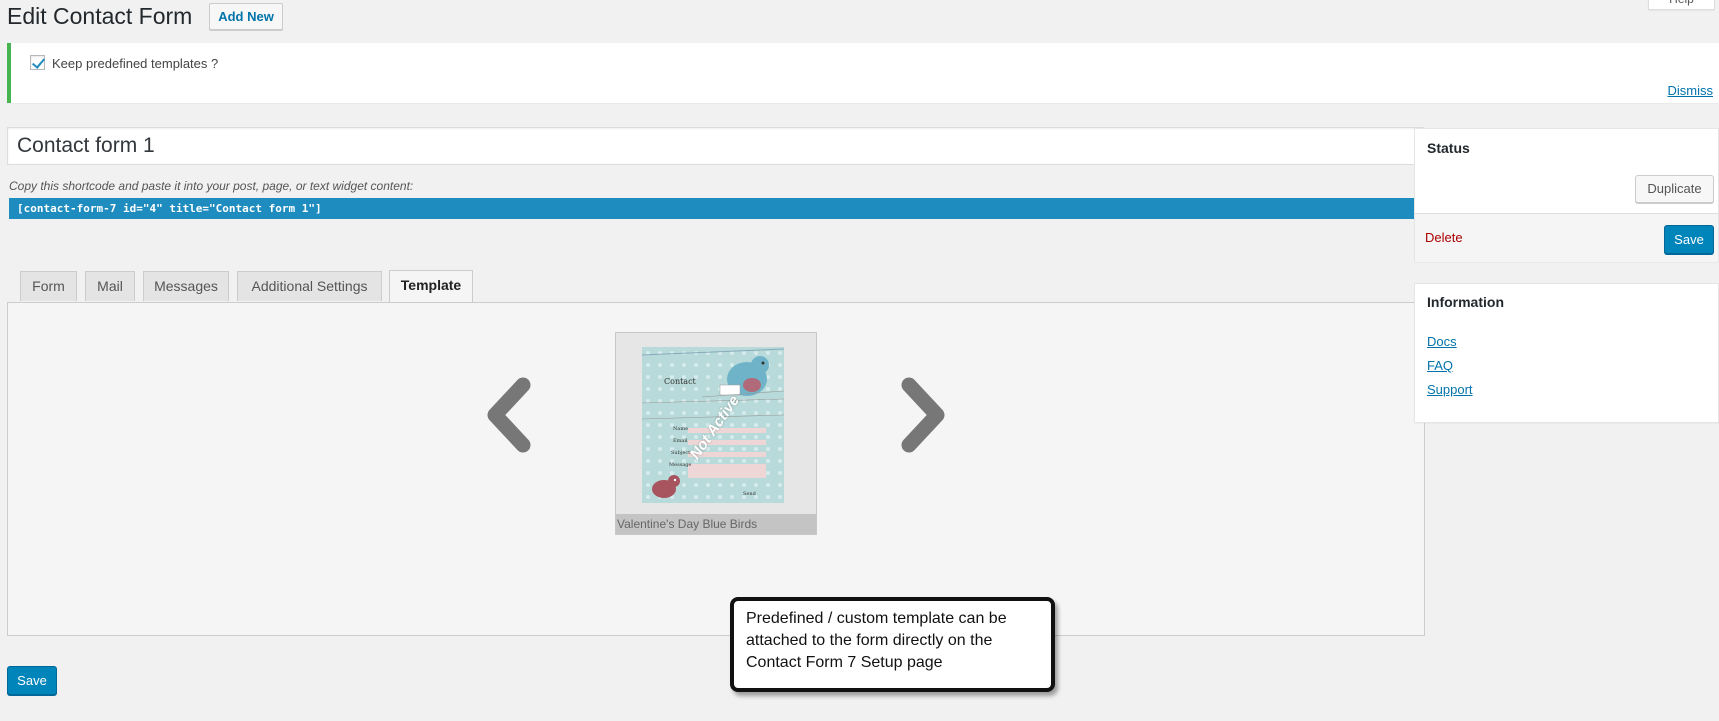 The image size is (1719, 721). What do you see at coordinates (680, 381) in the screenshot?
I see `template-preview-heading: Contact` at bounding box center [680, 381].